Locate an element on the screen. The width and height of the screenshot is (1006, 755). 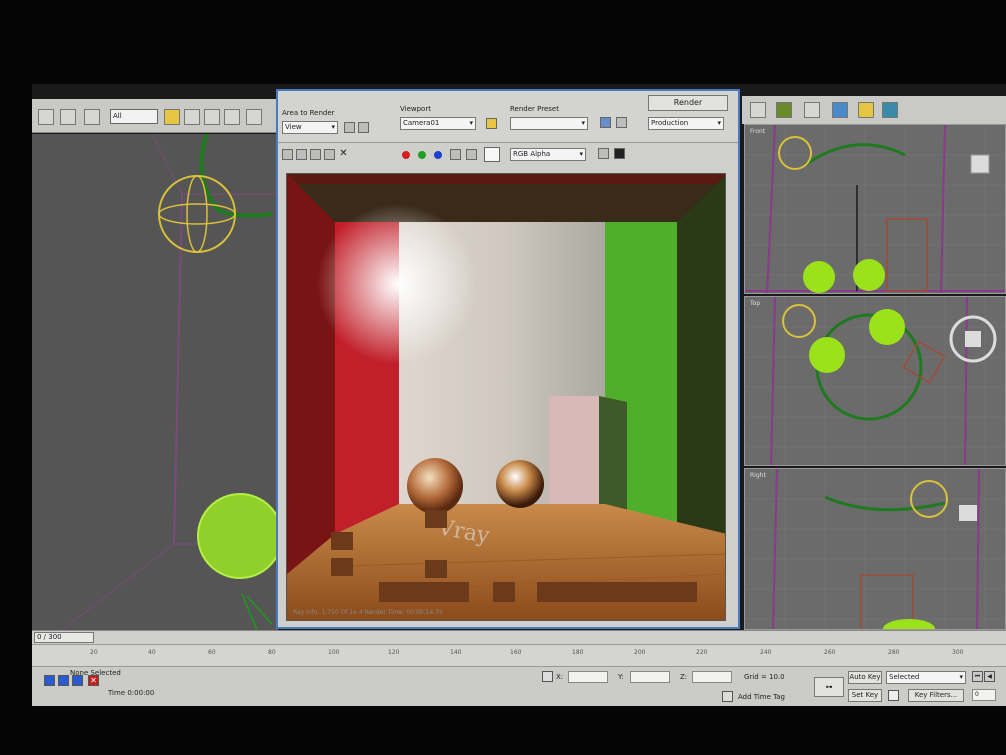
green-channel-icon is located at coordinates (422, 155).